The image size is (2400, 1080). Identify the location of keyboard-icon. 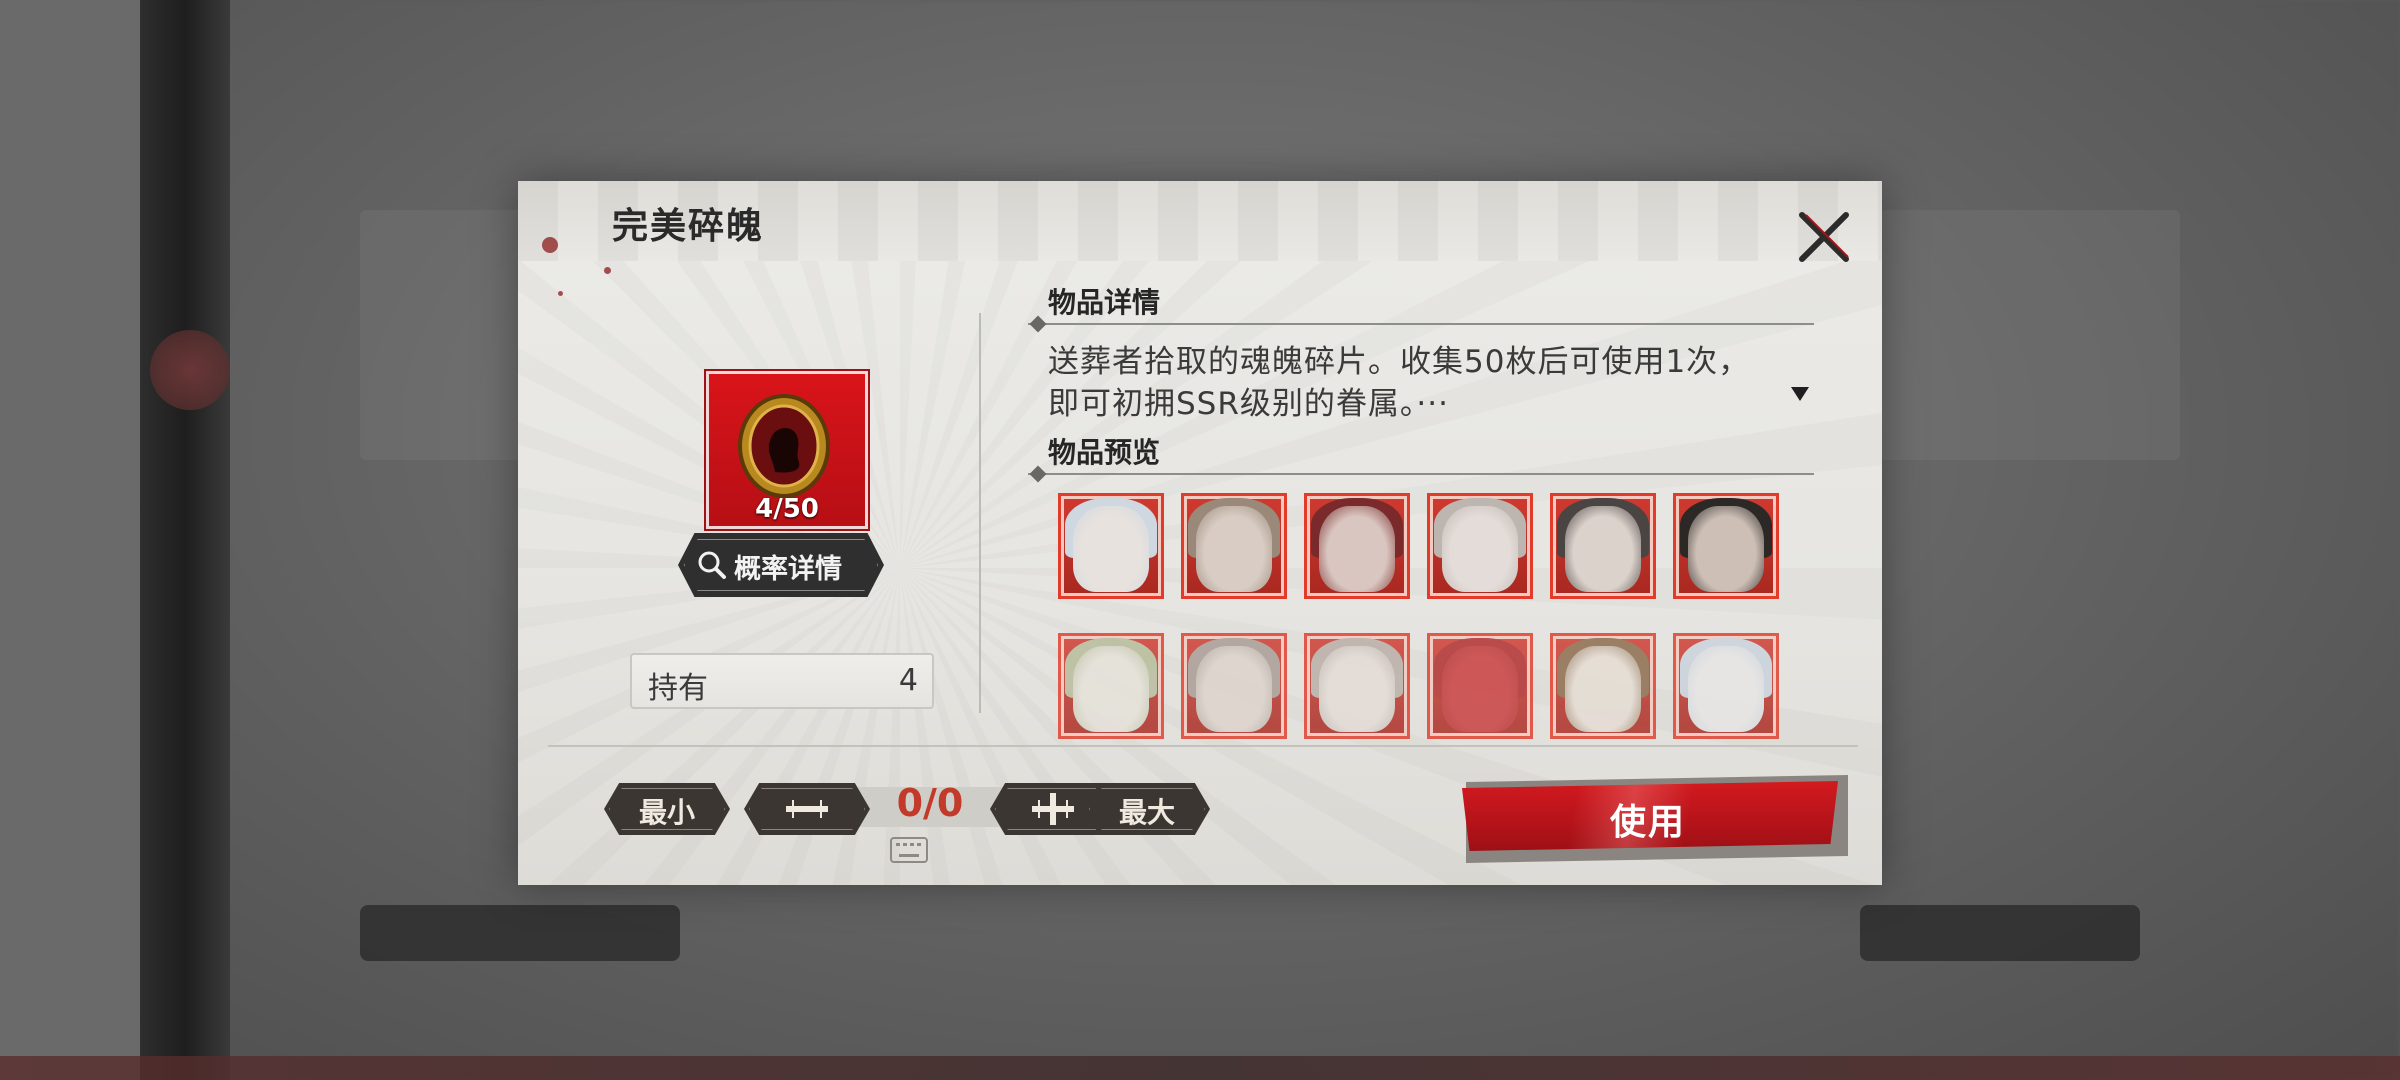
(909, 850).